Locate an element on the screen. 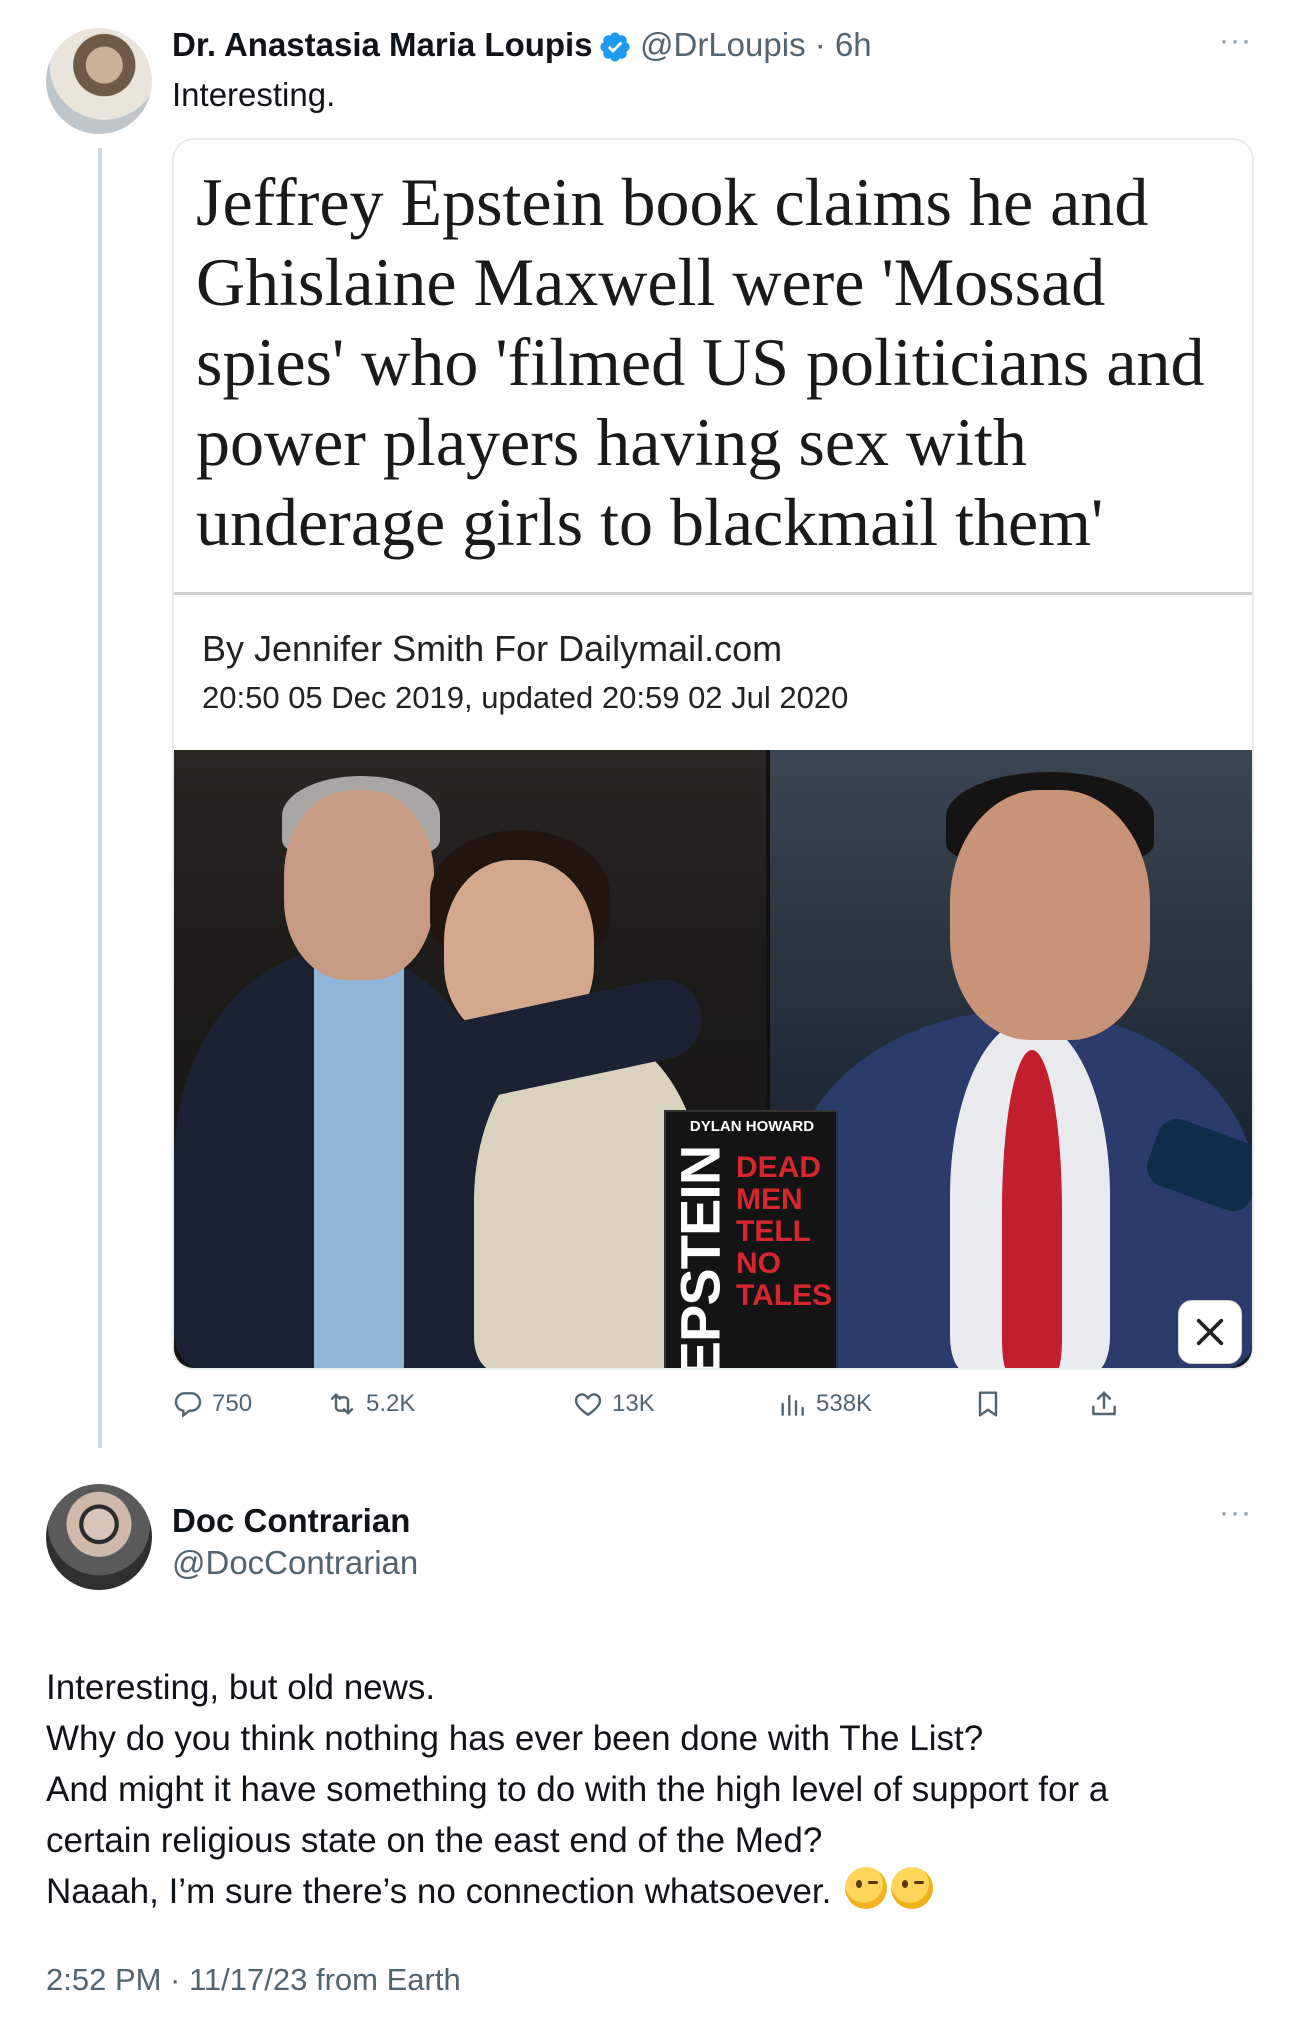 Image resolution: width=1292 pixels, height=2034 pixels. author-name: Dr. Anastasia Maria Loupis is located at coordinates (382, 45).